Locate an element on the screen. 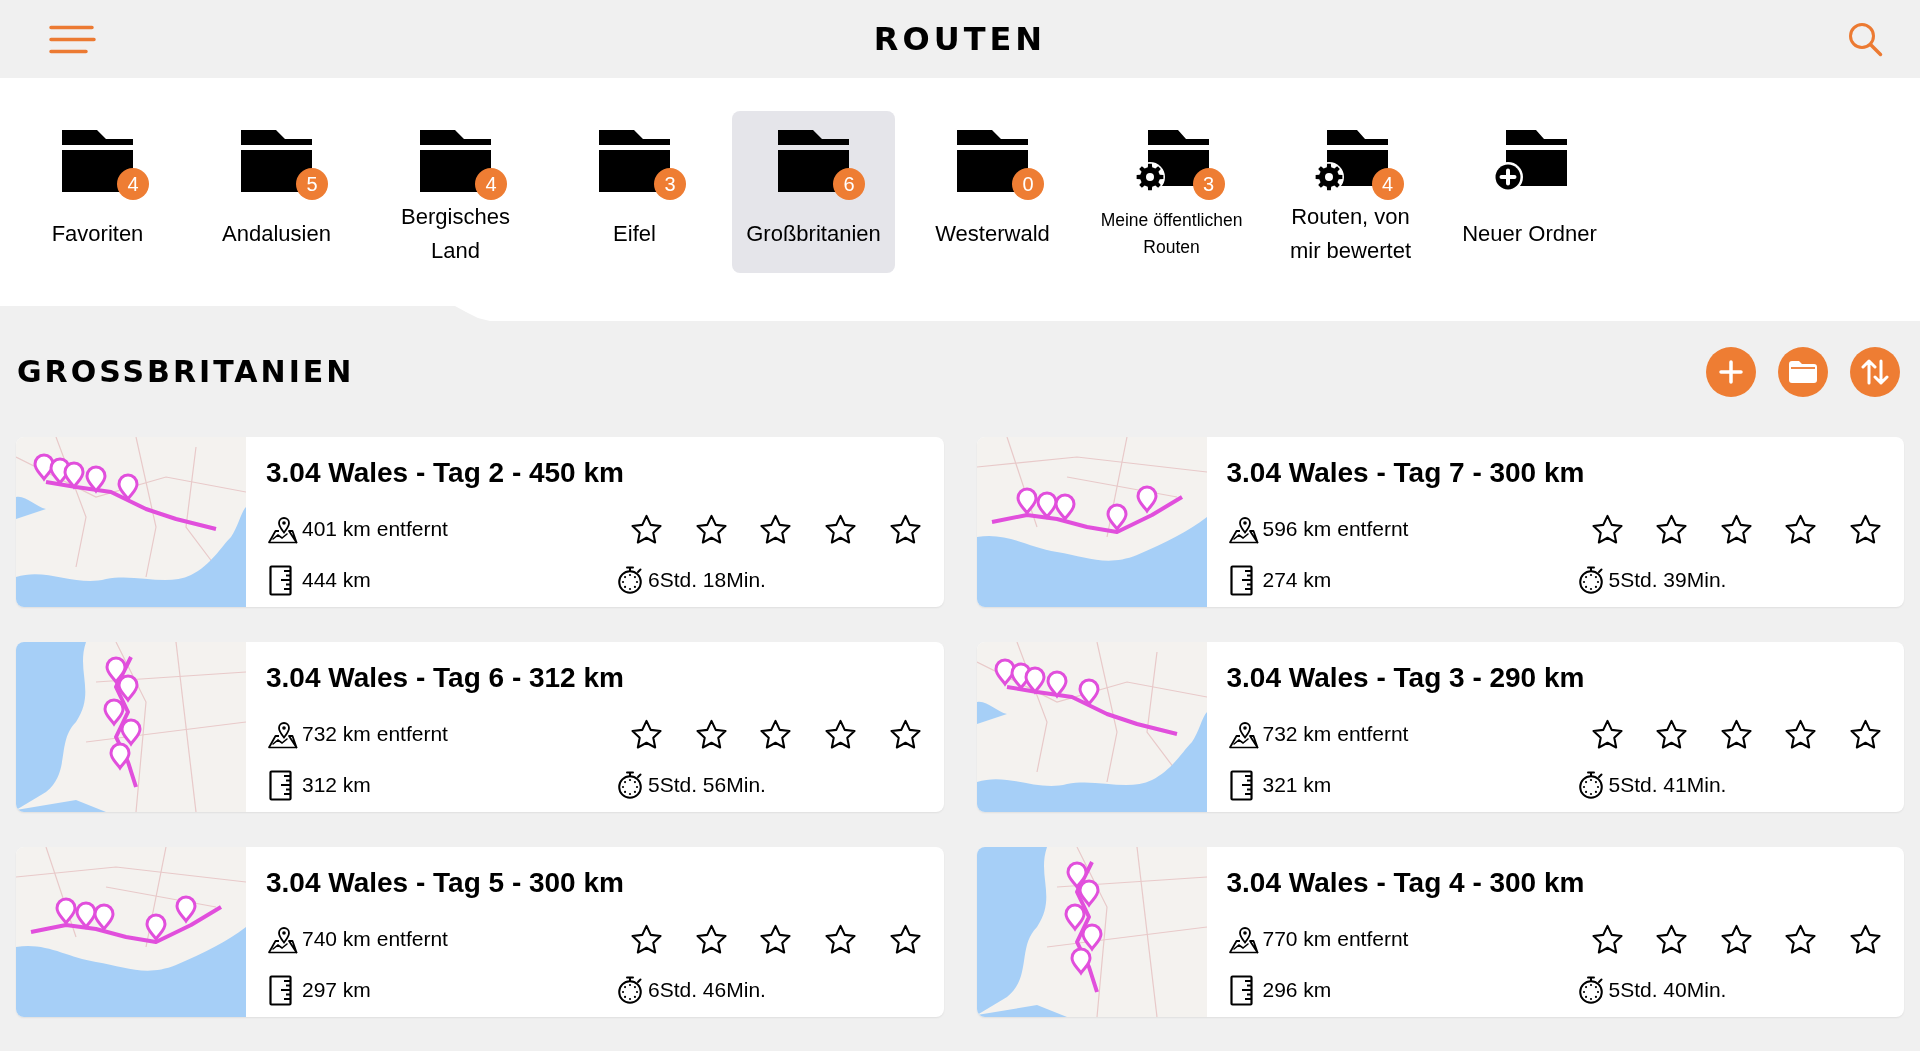 The width and height of the screenshot is (1920, 1051). route-card: 3.04 Wales - Tag 5 - 300 km 740 km entfernt 297 km 6Std. 46Min. is located at coordinates (480, 932).